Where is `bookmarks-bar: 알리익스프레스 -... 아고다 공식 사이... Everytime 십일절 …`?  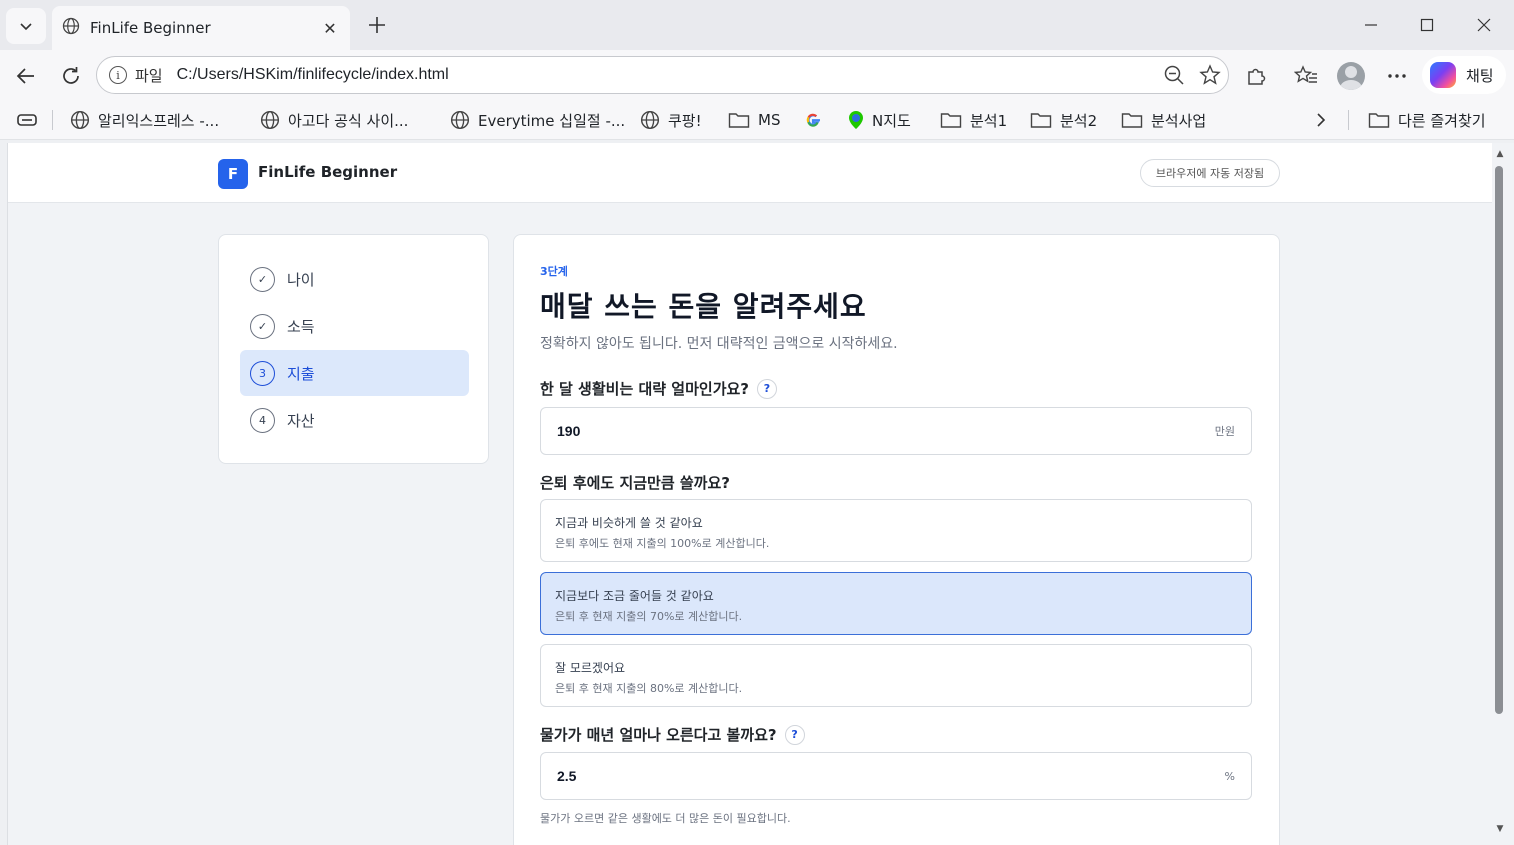
bookmarks-bar: 알리익스프레스 -... 아고다 공식 사이... Everytime 십일절 … is located at coordinates (757, 120).